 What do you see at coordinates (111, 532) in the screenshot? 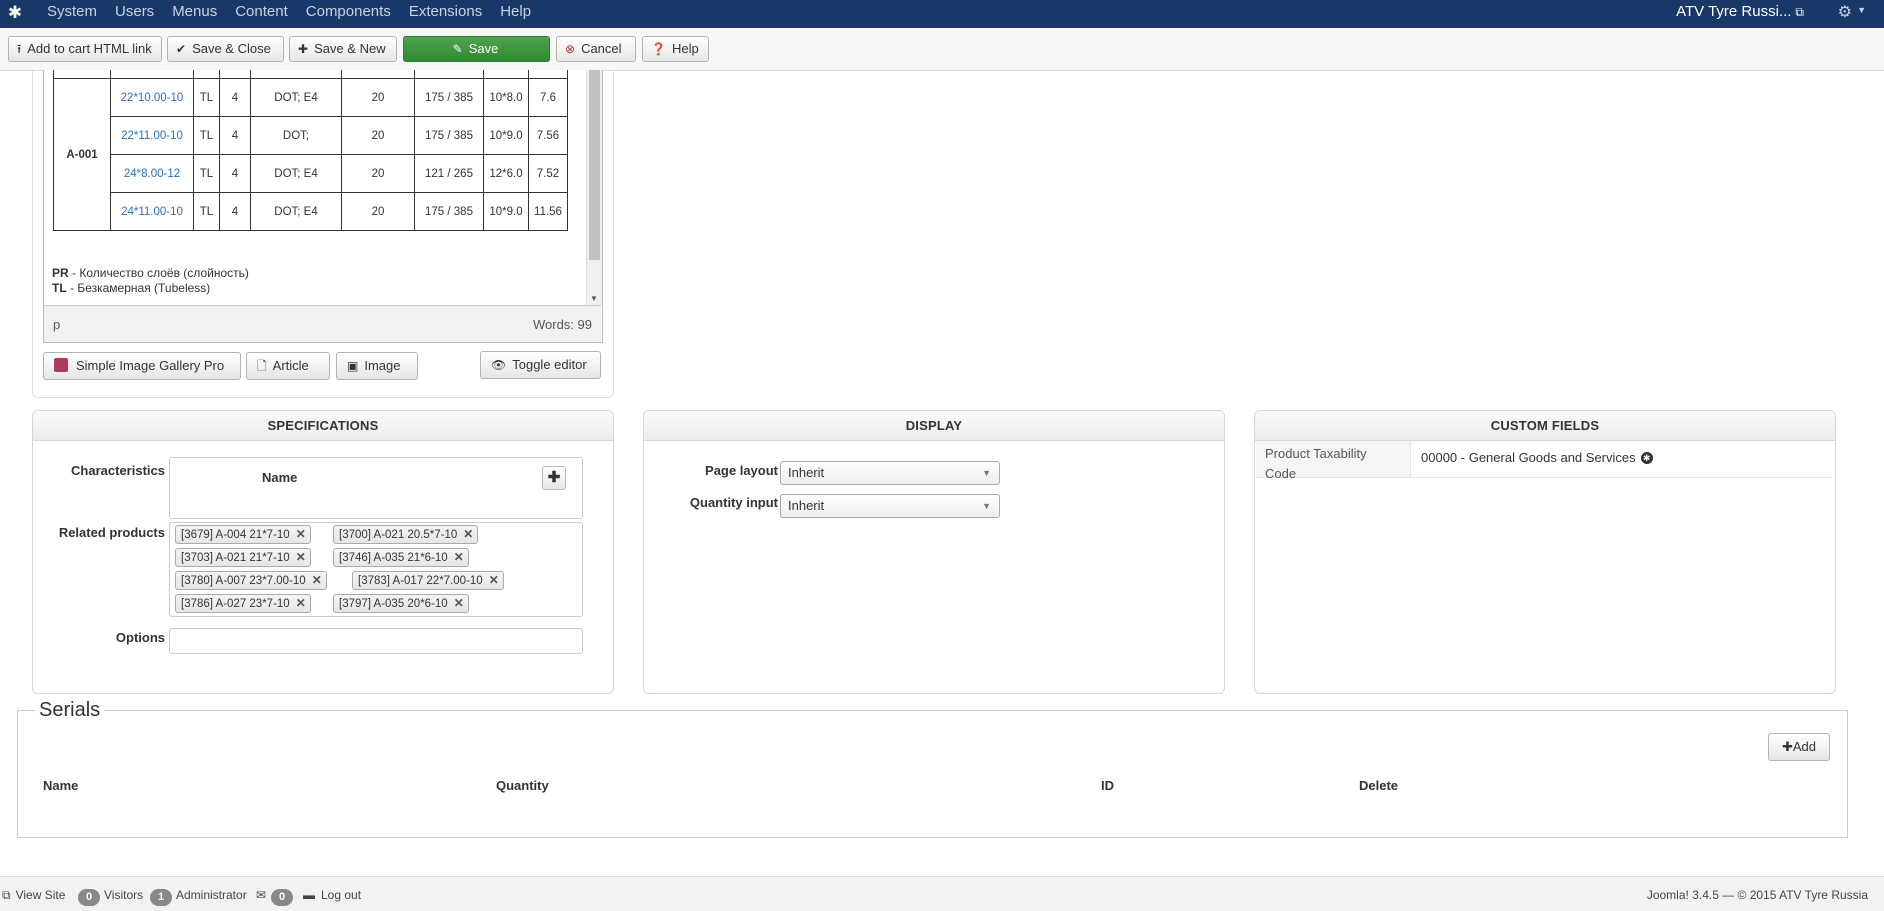
I see `related-products-label: Related products` at bounding box center [111, 532].